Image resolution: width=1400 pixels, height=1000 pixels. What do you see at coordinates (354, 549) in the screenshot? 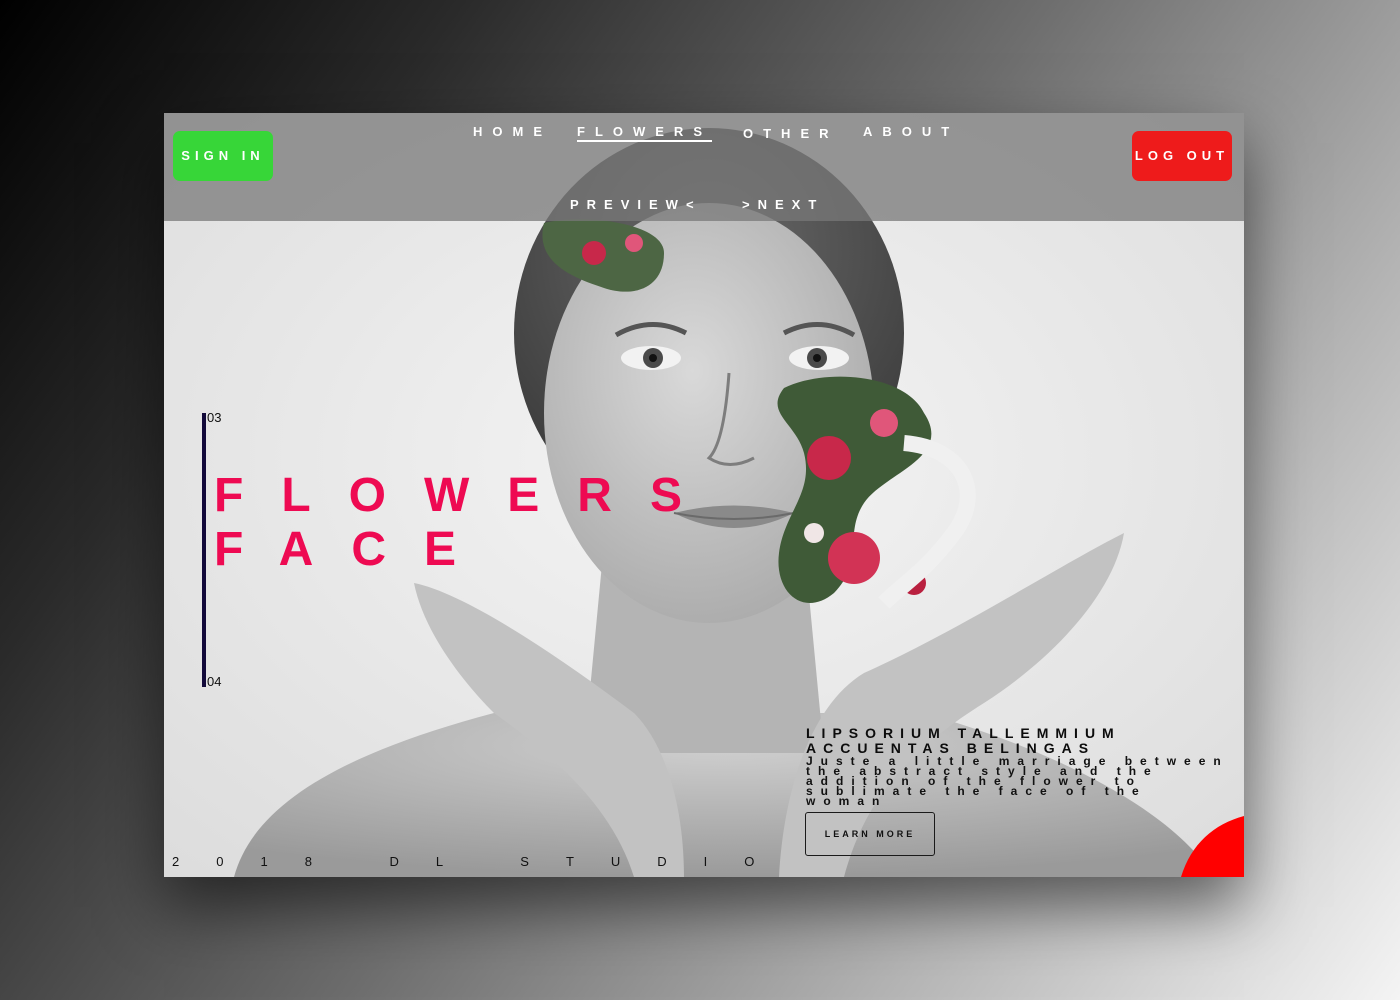
I see `hero-title-line-2: FACE` at bounding box center [354, 549].